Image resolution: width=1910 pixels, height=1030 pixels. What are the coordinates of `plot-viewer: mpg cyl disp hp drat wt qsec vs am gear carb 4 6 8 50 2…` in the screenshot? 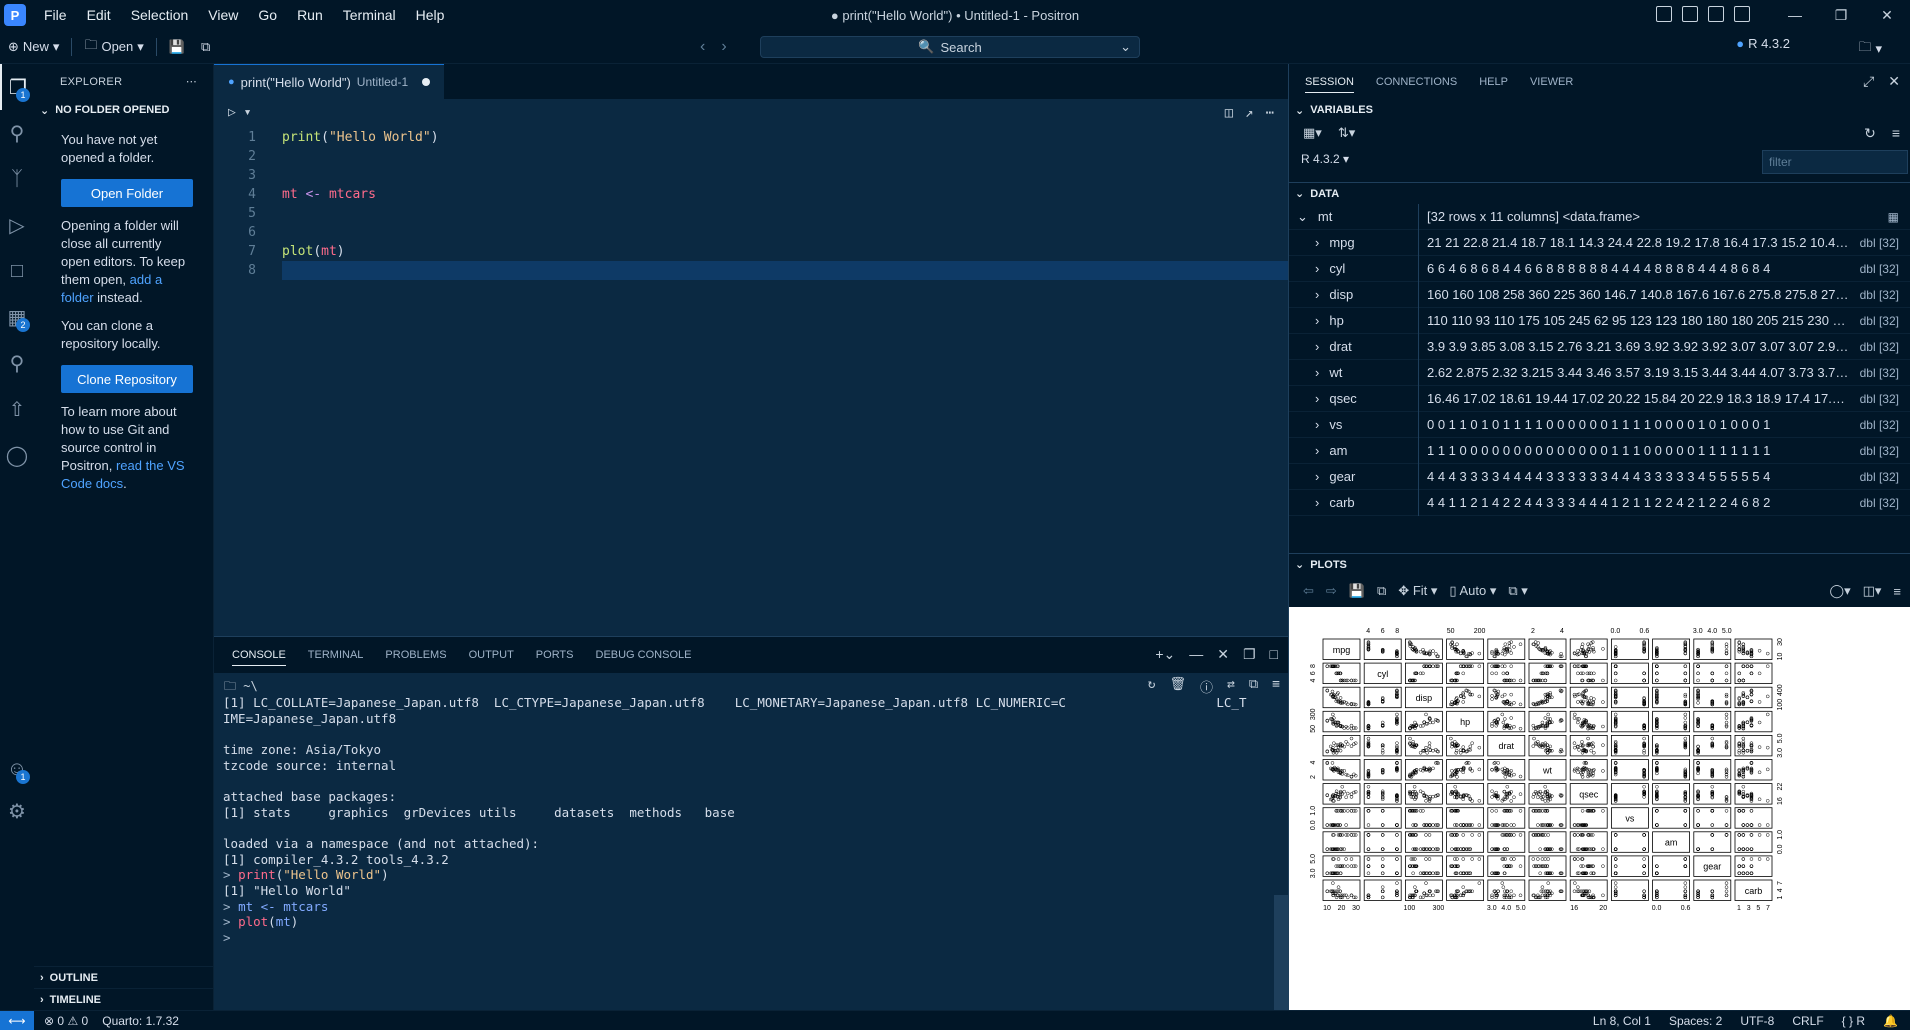 It's located at (1599, 808).